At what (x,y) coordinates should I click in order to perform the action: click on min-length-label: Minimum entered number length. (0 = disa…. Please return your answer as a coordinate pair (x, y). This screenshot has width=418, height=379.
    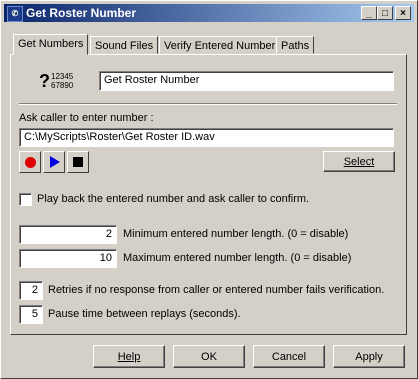
    Looking at the image, I should click on (236, 234).